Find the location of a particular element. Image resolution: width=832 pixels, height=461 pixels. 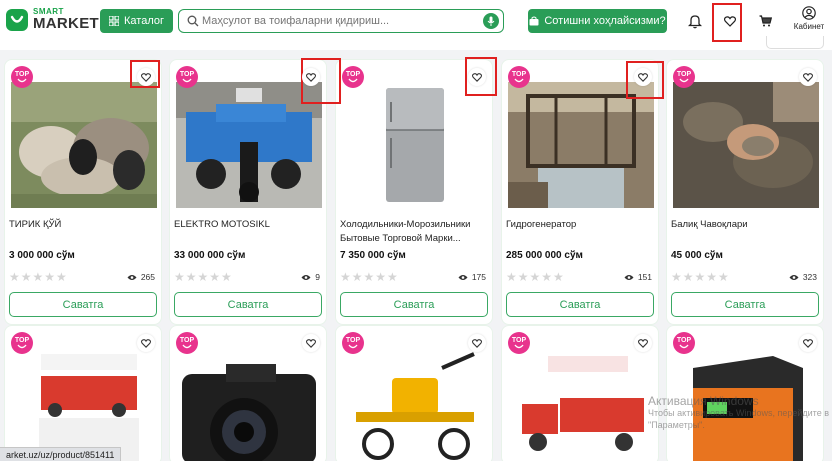

catalog-button: Каталог is located at coordinates (136, 21).